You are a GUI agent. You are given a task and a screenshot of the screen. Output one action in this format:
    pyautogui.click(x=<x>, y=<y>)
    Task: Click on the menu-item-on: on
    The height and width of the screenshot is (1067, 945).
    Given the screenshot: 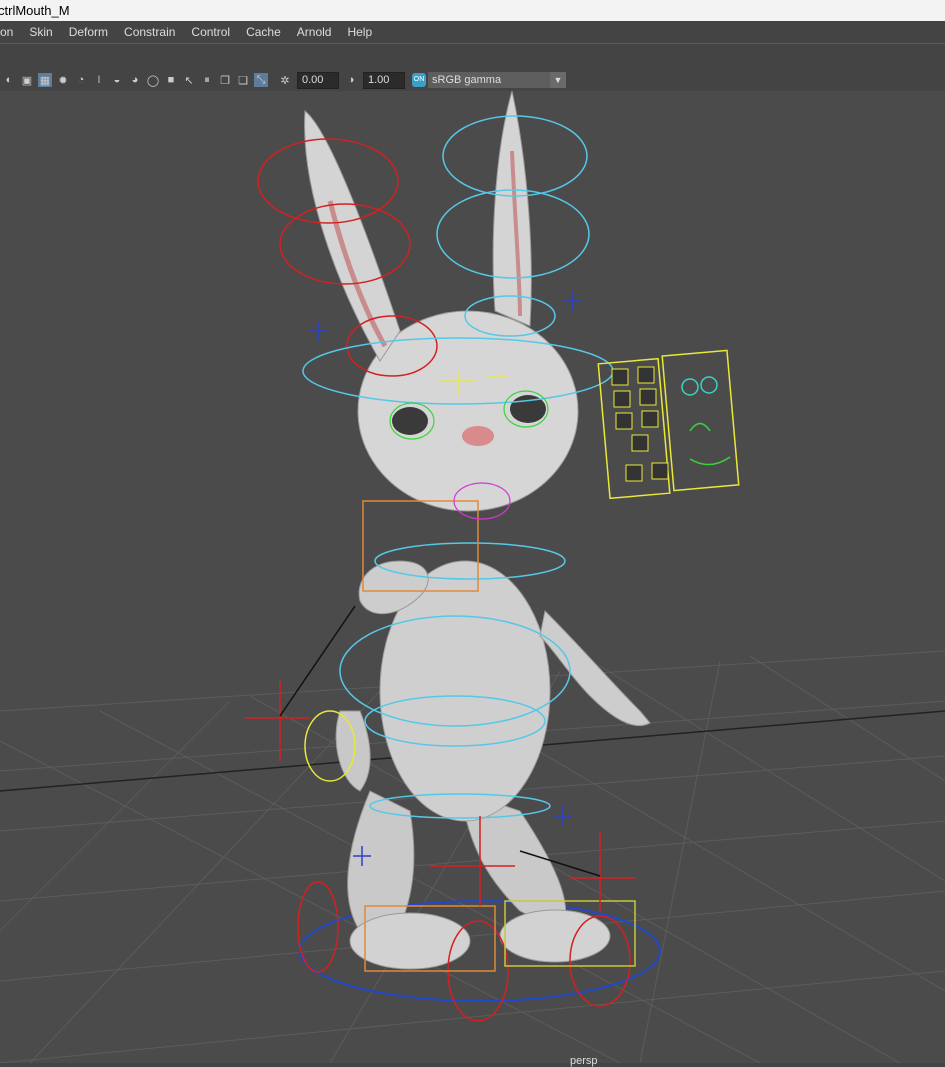 What is the action you would take?
    pyautogui.click(x=10, y=32)
    